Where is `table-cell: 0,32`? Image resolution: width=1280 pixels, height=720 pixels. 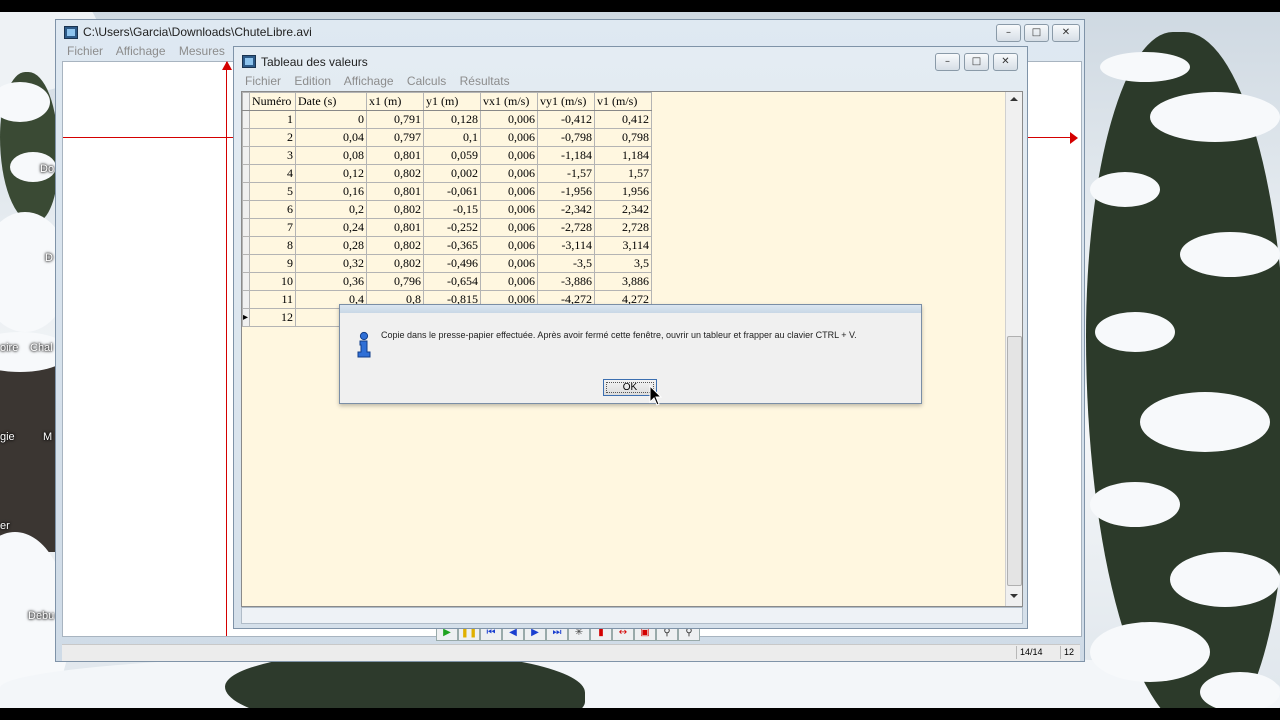 table-cell: 0,32 is located at coordinates (331, 263).